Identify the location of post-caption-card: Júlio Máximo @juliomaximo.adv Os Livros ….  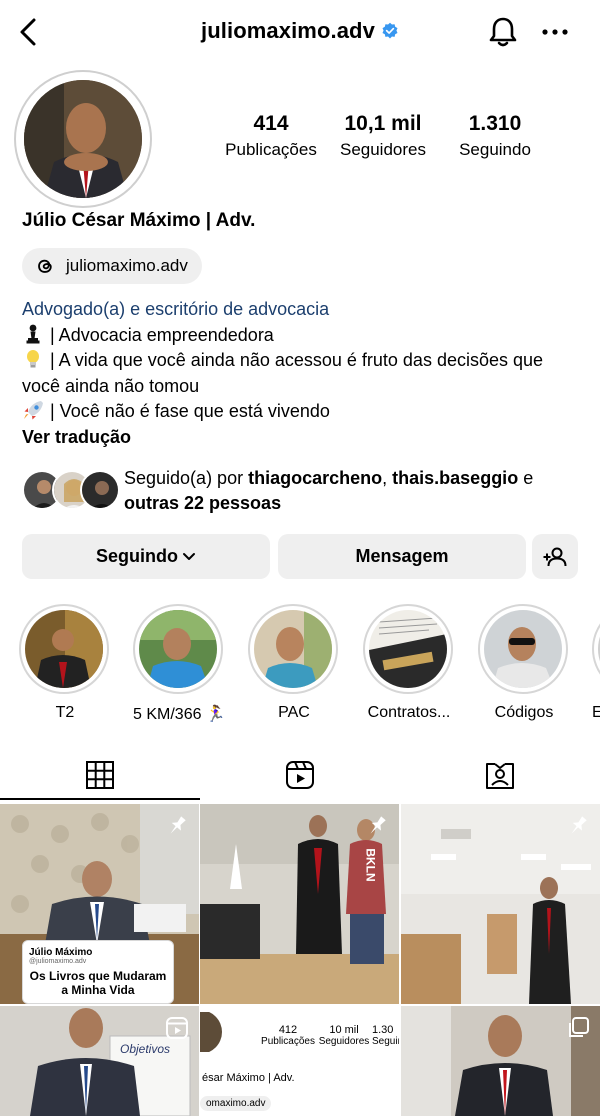
(98, 972).